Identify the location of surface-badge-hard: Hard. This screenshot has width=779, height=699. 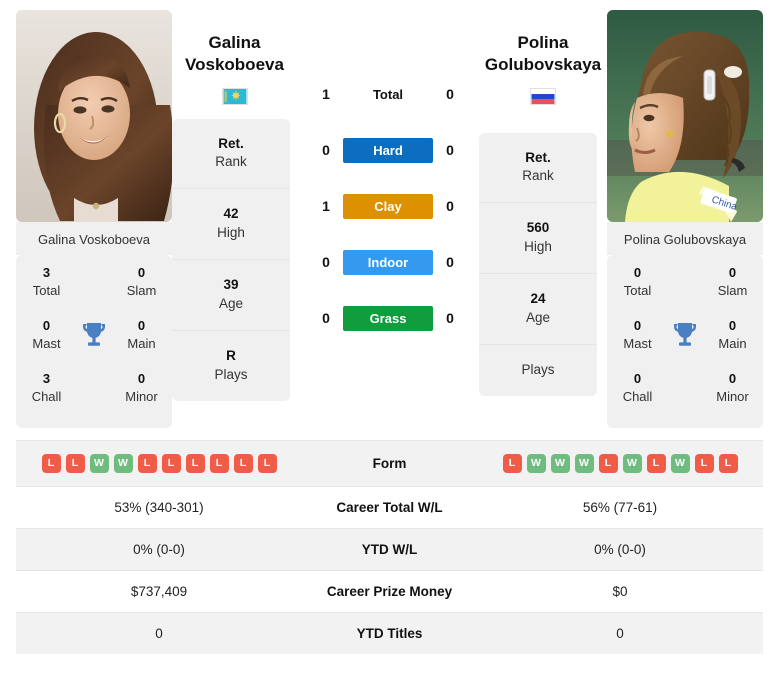
(388, 150).